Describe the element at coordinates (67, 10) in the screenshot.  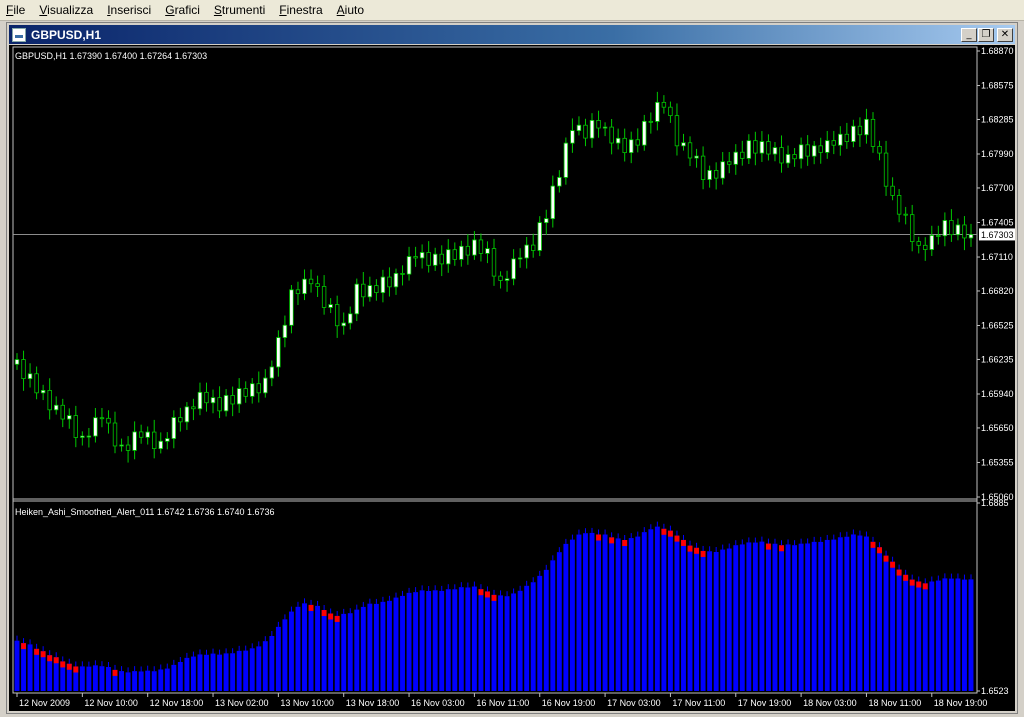
I see `menu-visualizza: Visualizza` at that location.